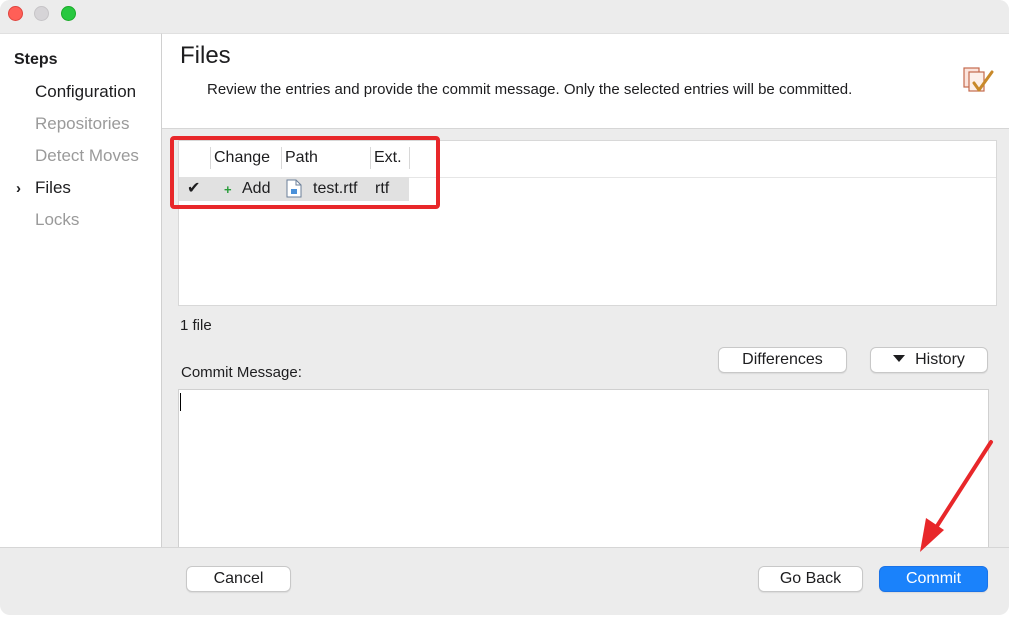 The width and height of the screenshot is (1009, 619). I want to click on commit-message-label: Commit Message:, so click(241, 372).